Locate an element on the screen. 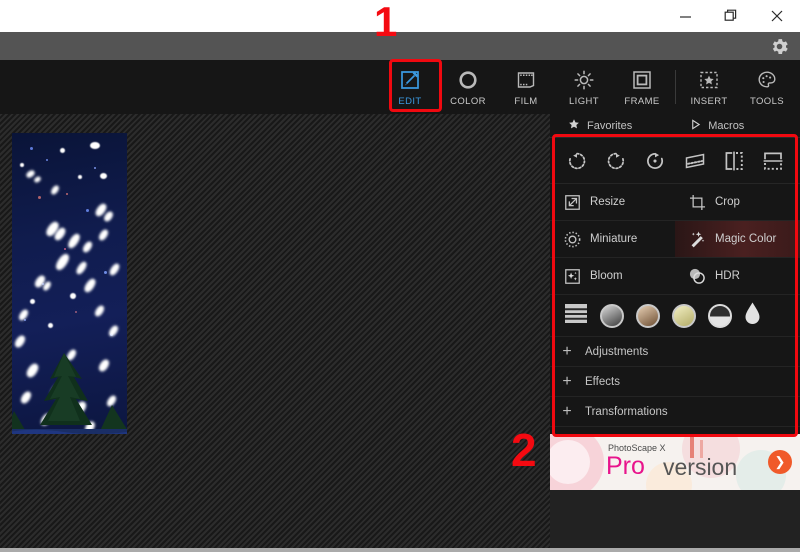 The height and width of the screenshot is (552, 800). panel-bottom-filler is located at coordinates (675, 521).